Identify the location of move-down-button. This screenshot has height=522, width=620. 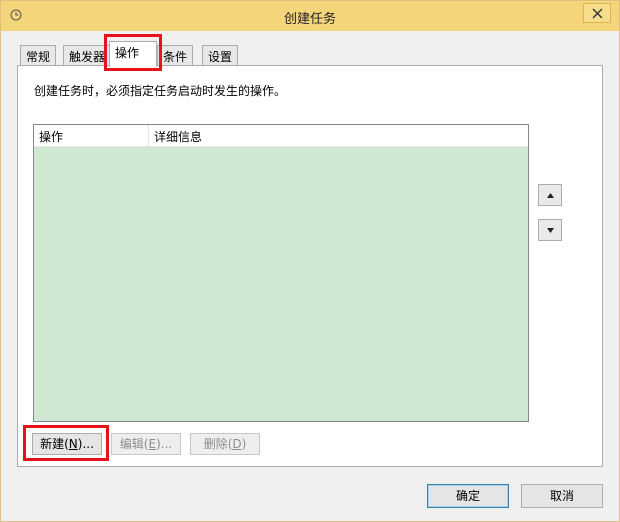
(550, 230).